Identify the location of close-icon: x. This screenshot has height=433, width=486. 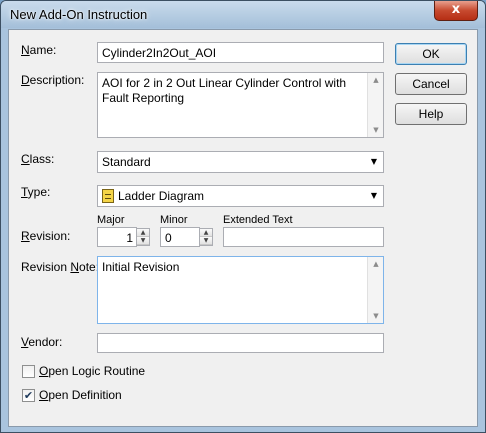
(456, 9).